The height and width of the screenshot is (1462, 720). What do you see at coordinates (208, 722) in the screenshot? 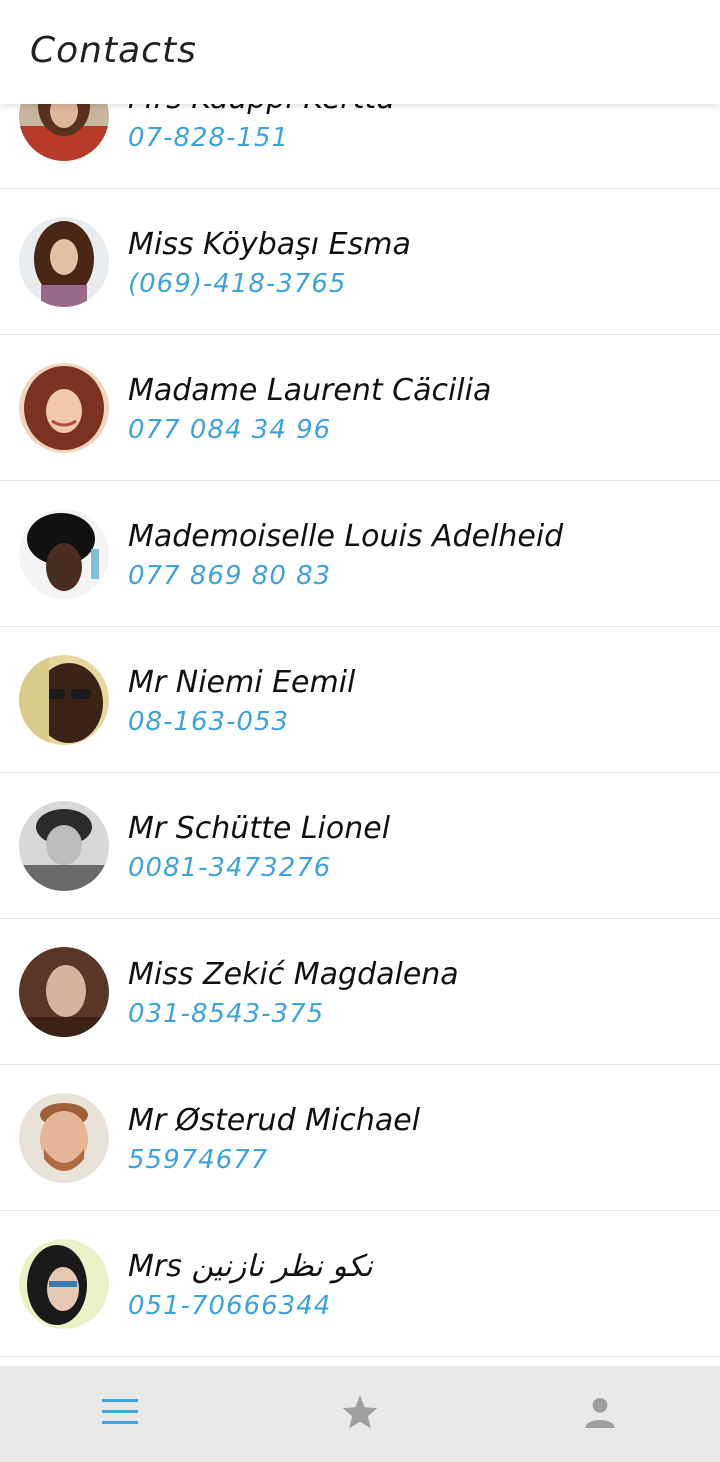
I see `contact-phone: 08-163-053` at bounding box center [208, 722].